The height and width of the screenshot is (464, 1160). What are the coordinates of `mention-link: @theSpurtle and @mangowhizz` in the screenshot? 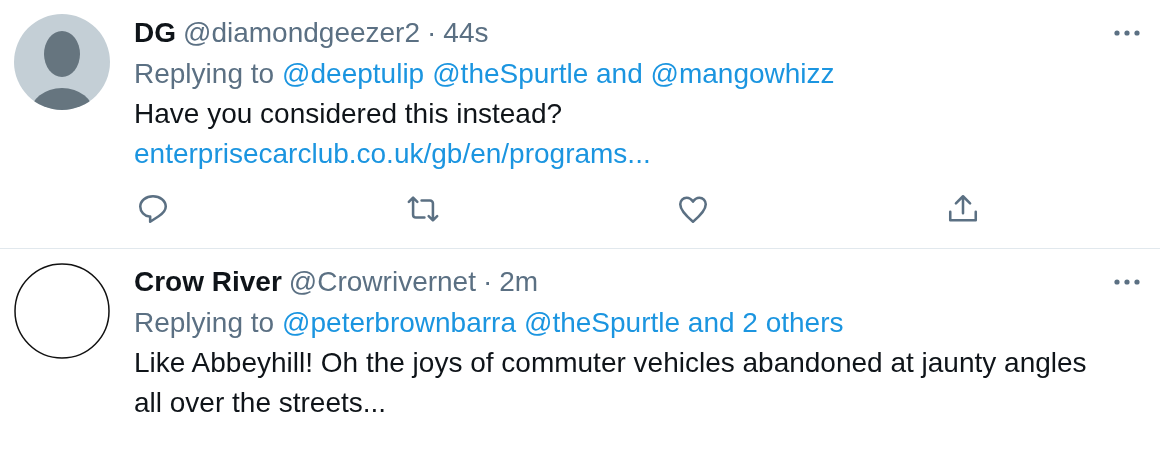 It's located at (633, 74).